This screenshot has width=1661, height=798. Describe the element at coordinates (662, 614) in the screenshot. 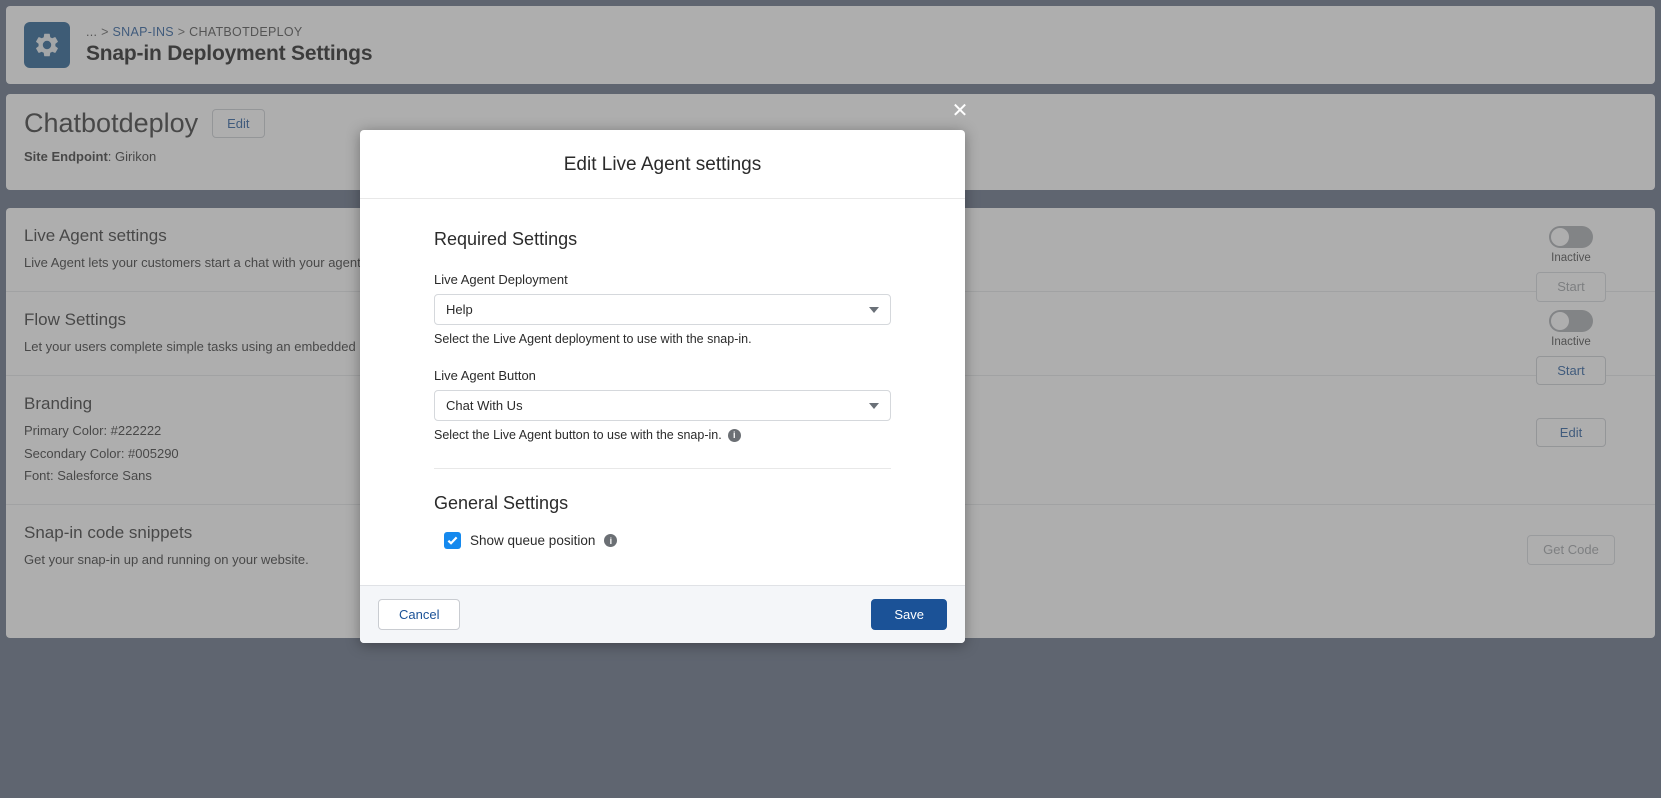

I see `modal-footer: Cancel Save` at that location.